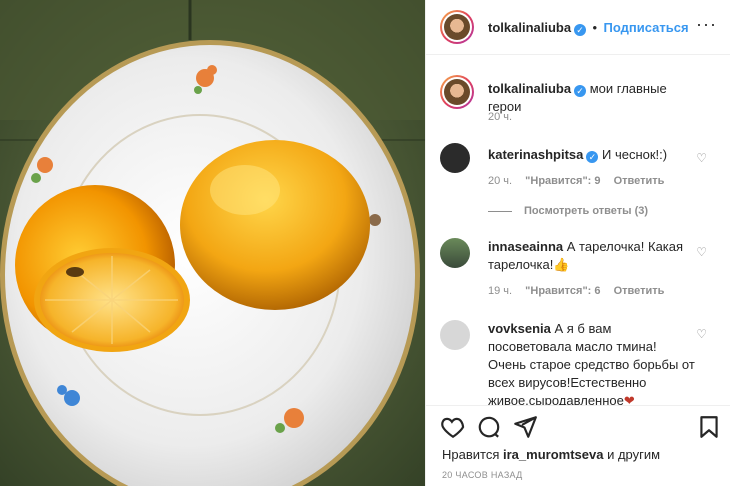  Describe the element at coordinates (500, 211) in the screenshot. I see `divider-line` at that location.